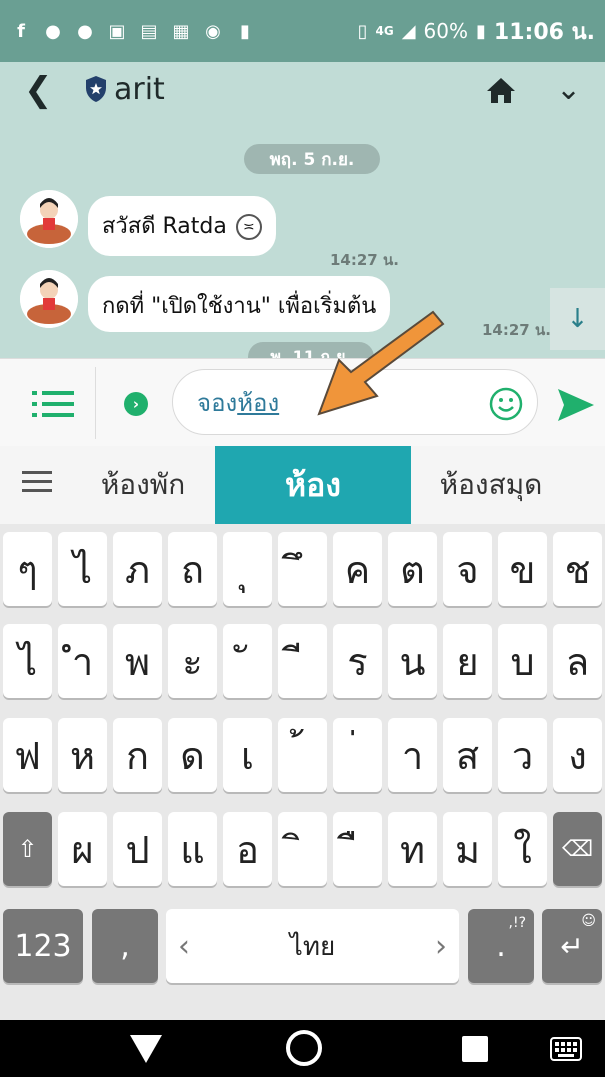 This screenshot has width=605, height=1077. What do you see at coordinates (192, 569) in the screenshot?
I see `key: ถ` at bounding box center [192, 569].